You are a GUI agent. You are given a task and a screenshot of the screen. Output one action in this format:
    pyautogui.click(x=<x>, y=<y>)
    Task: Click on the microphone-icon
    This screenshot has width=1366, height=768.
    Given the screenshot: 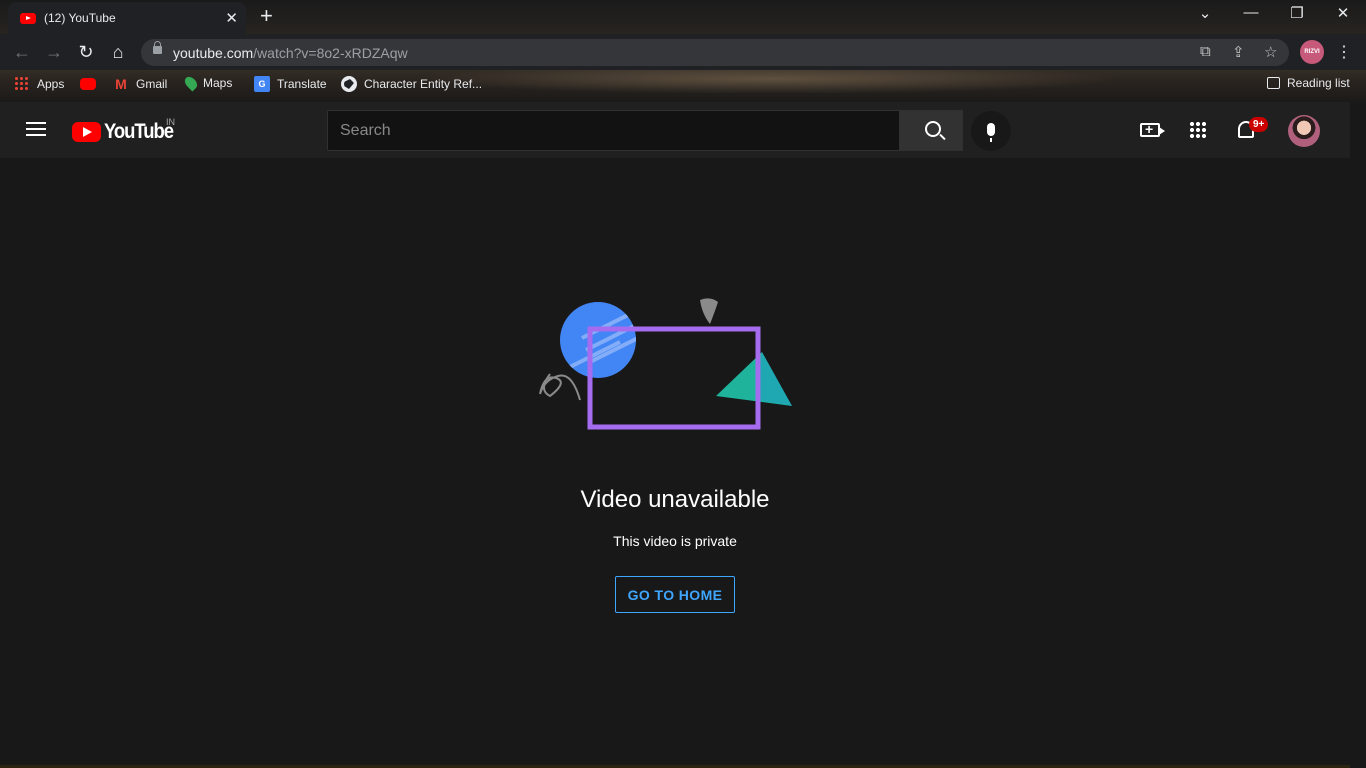 What is the action you would take?
    pyautogui.click(x=991, y=132)
    